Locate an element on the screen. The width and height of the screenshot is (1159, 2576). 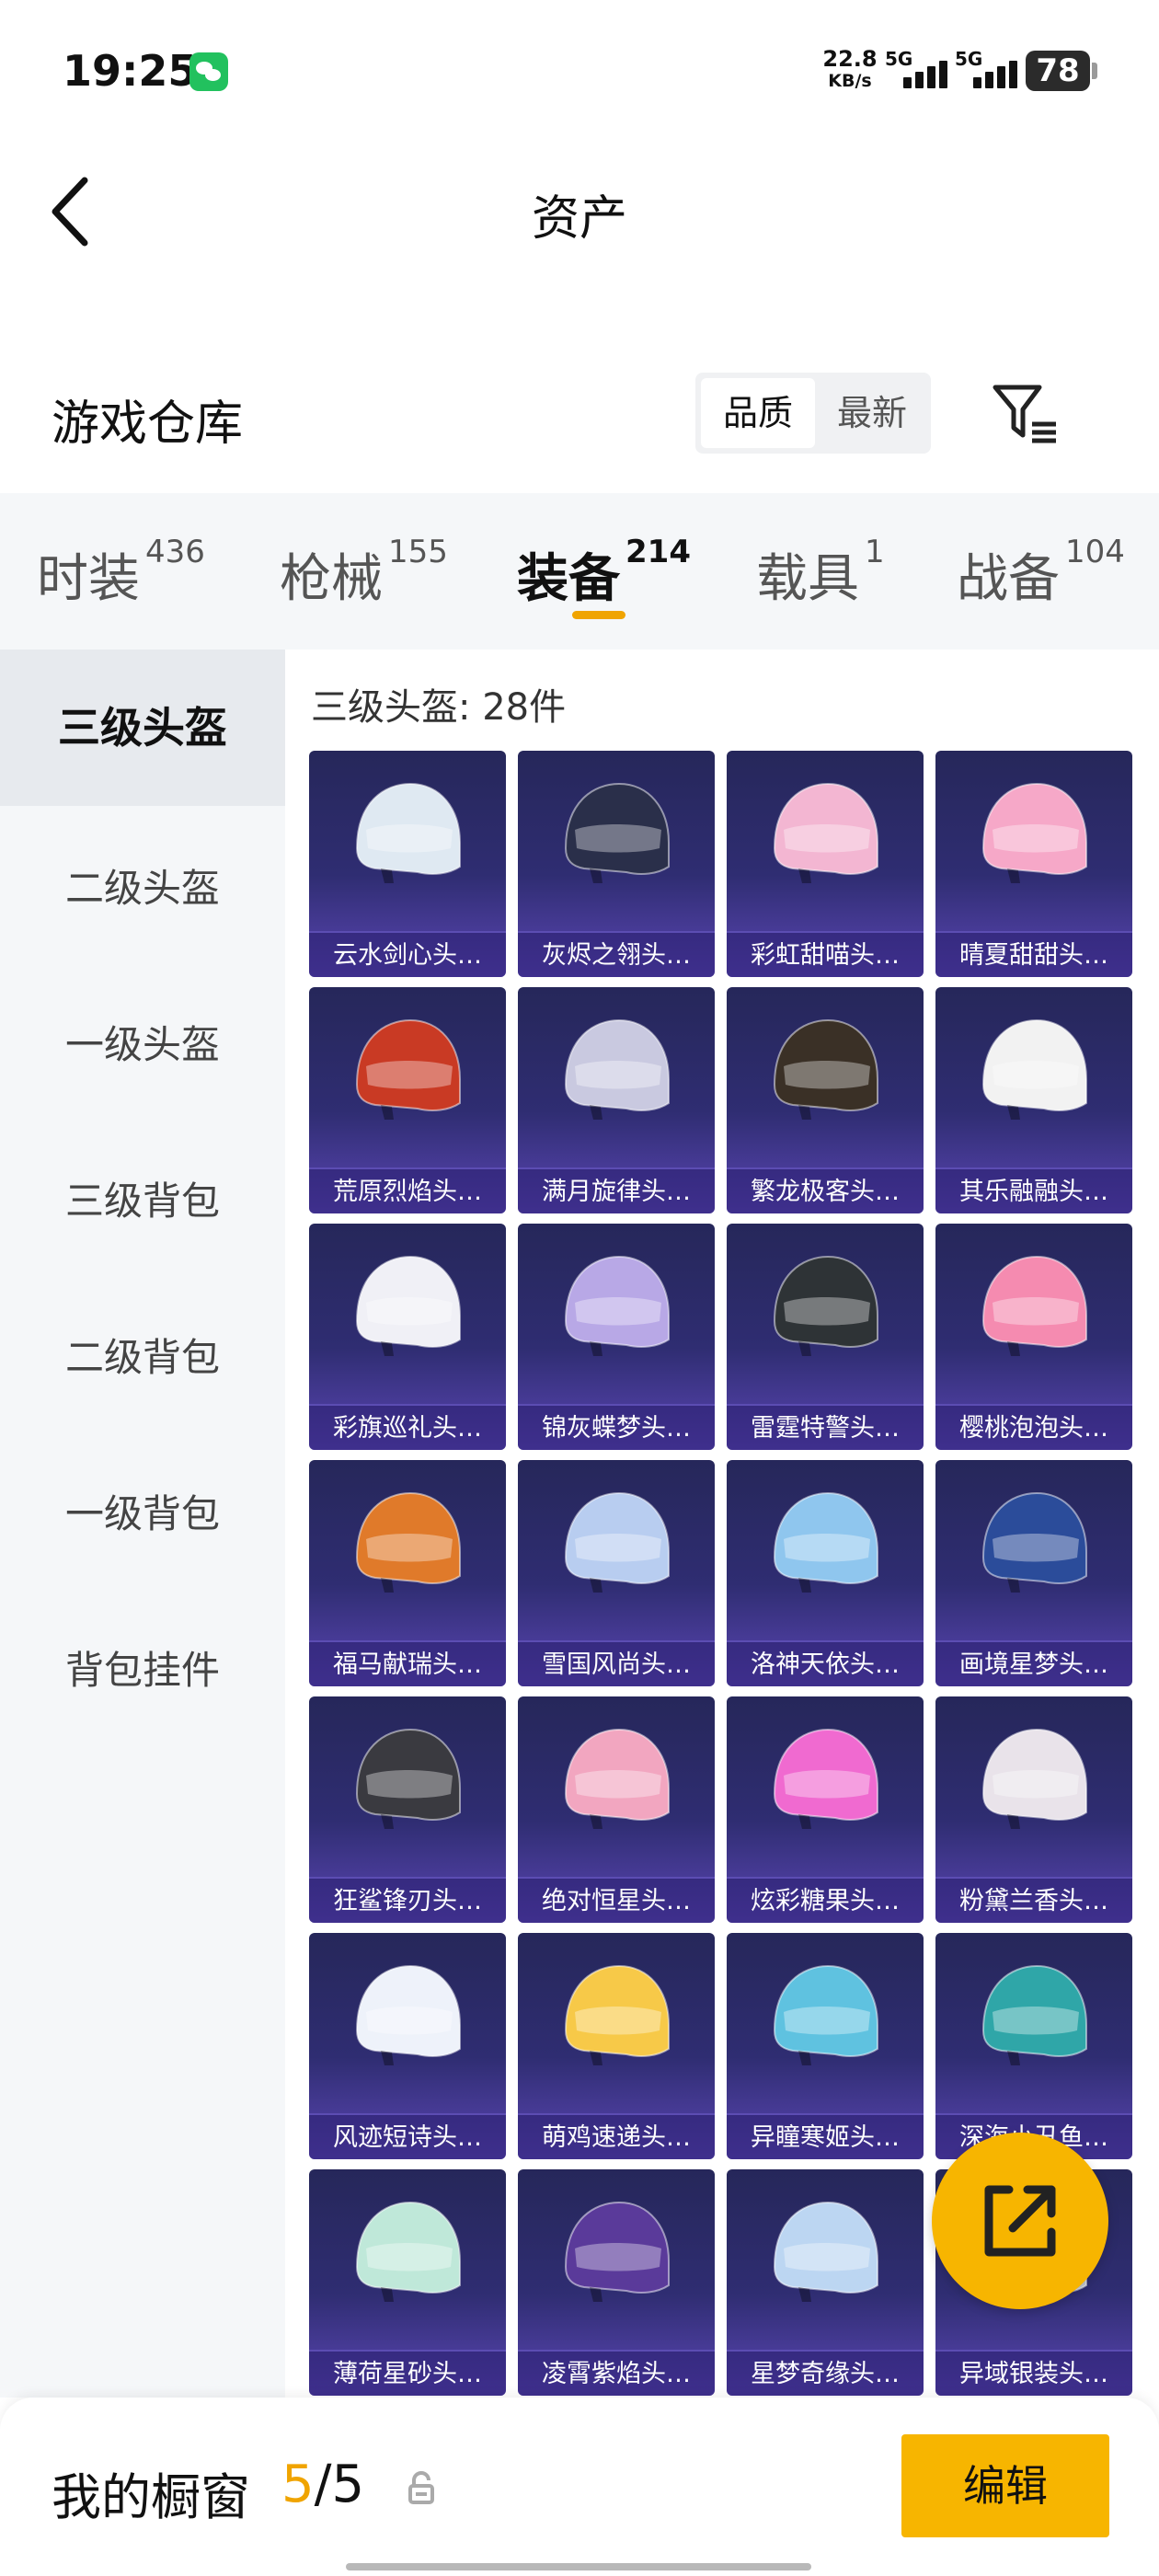
status-time: 19:25 is located at coordinates (130, 71).